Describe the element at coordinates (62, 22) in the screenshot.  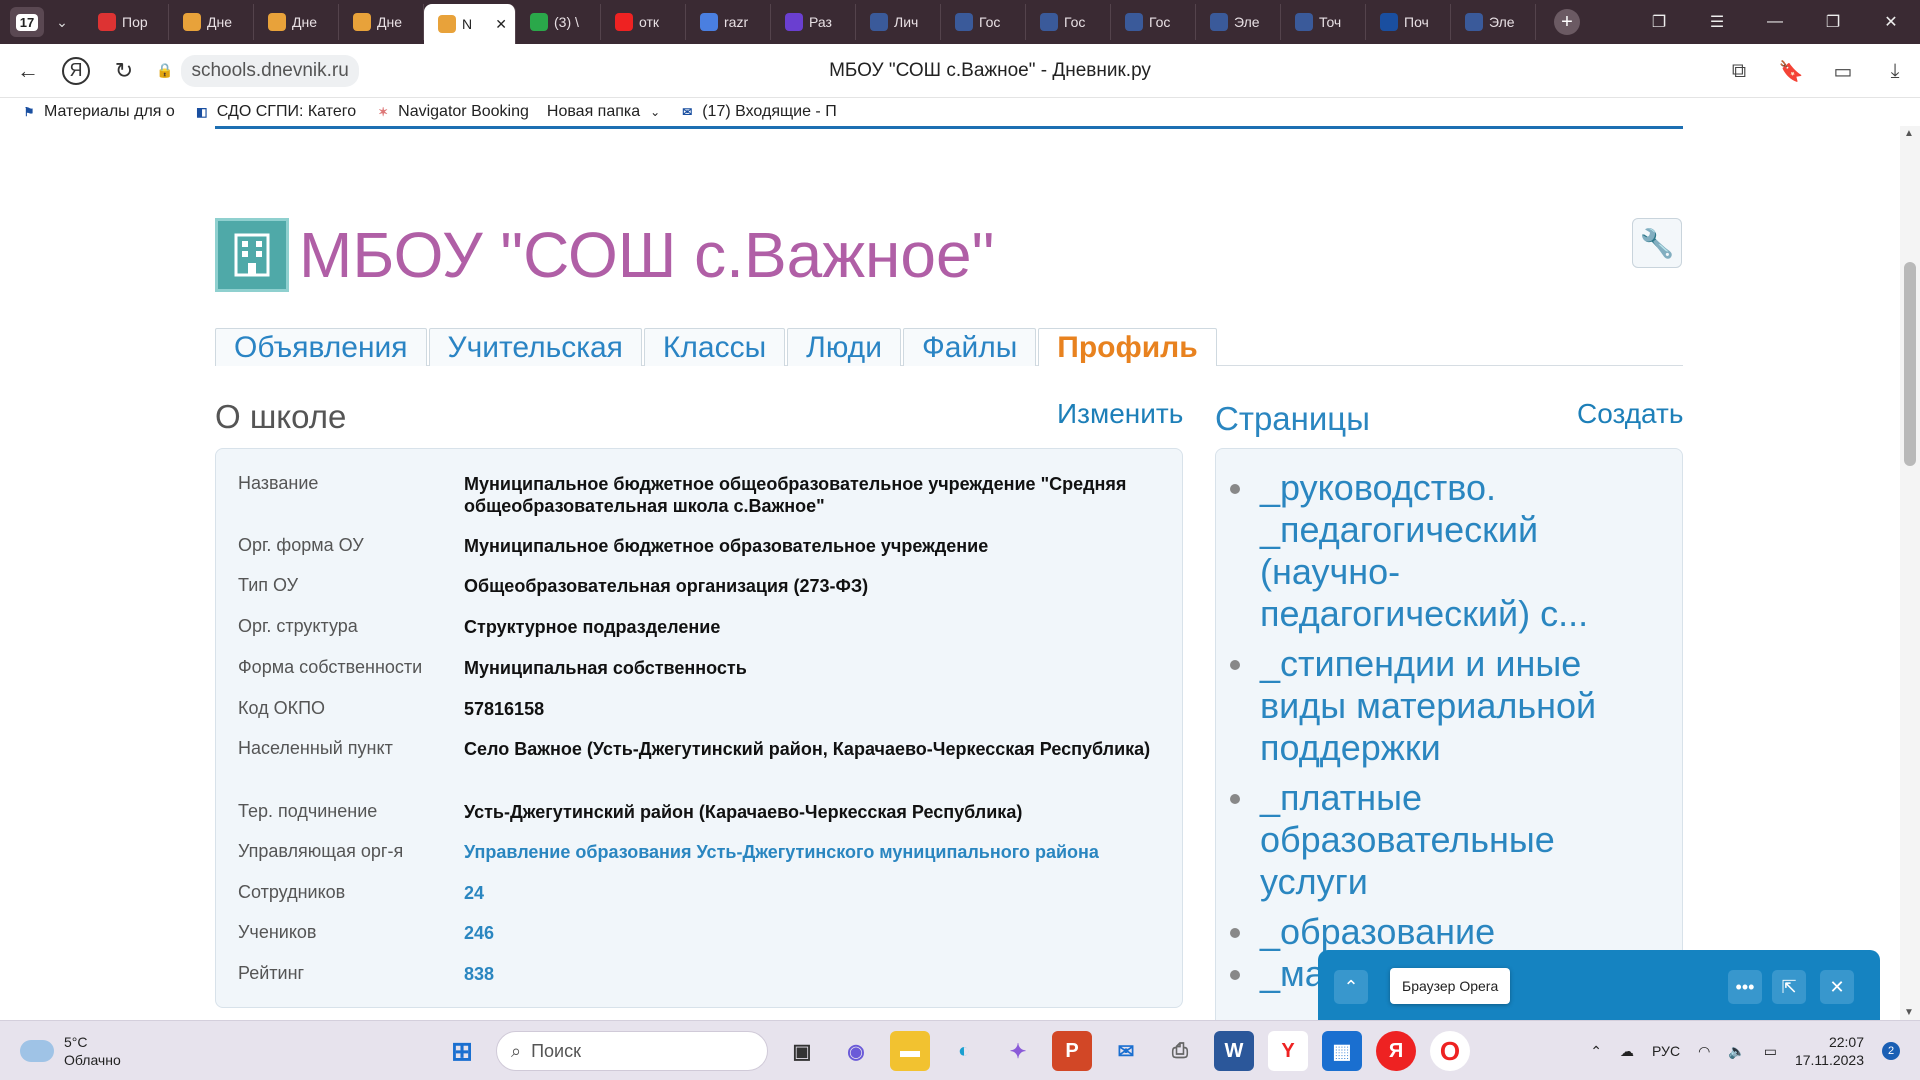
I see `chevron-down-icon: ⌄` at that location.